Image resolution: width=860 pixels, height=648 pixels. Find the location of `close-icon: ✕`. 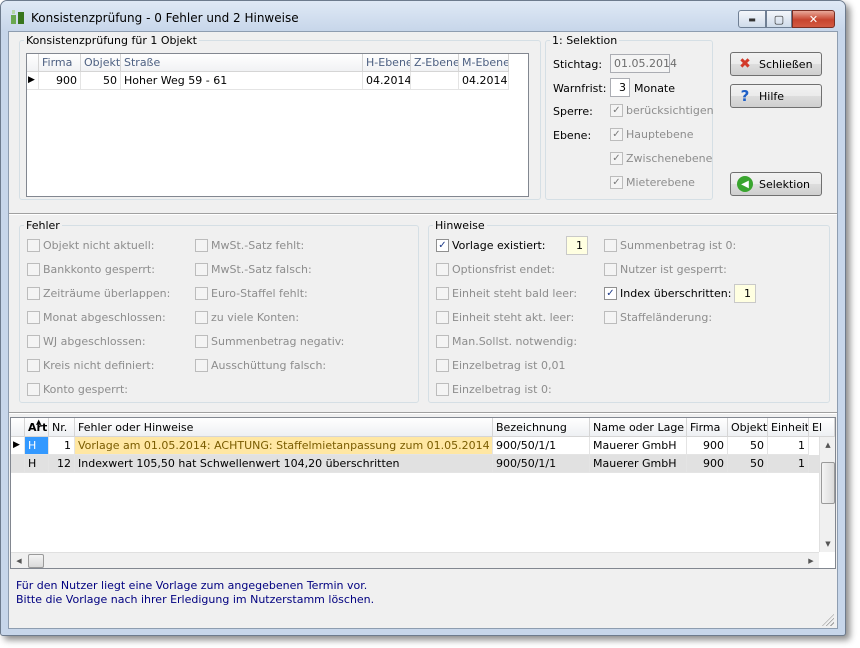

close-icon: ✕ is located at coordinates (813, 19).